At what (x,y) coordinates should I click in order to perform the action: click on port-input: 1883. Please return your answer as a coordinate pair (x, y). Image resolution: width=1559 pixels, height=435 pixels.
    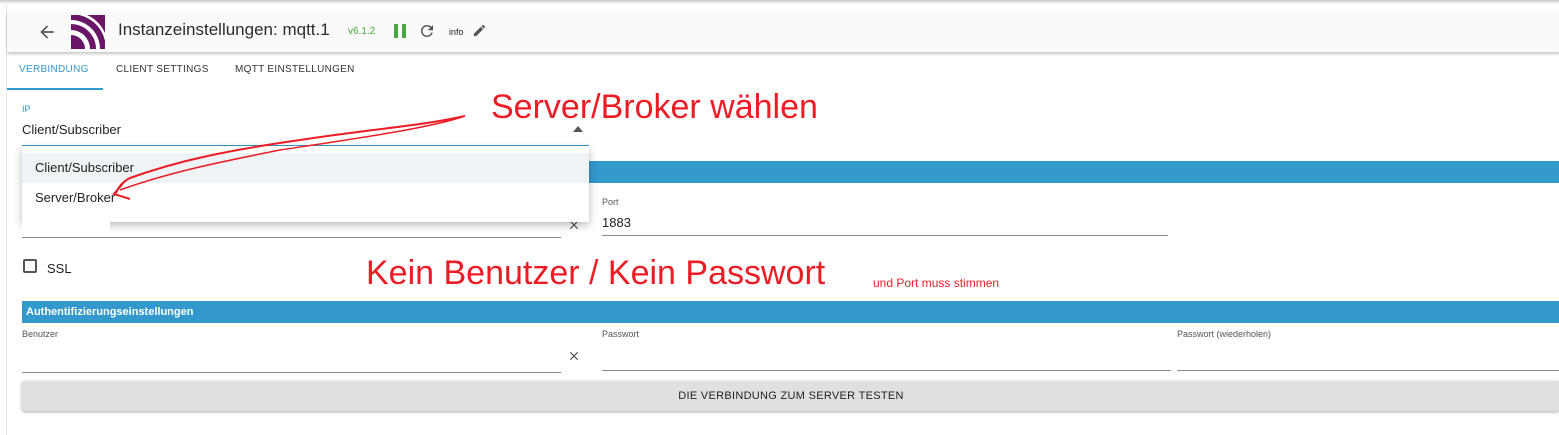
    Looking at the image, I should click on (616, 222).